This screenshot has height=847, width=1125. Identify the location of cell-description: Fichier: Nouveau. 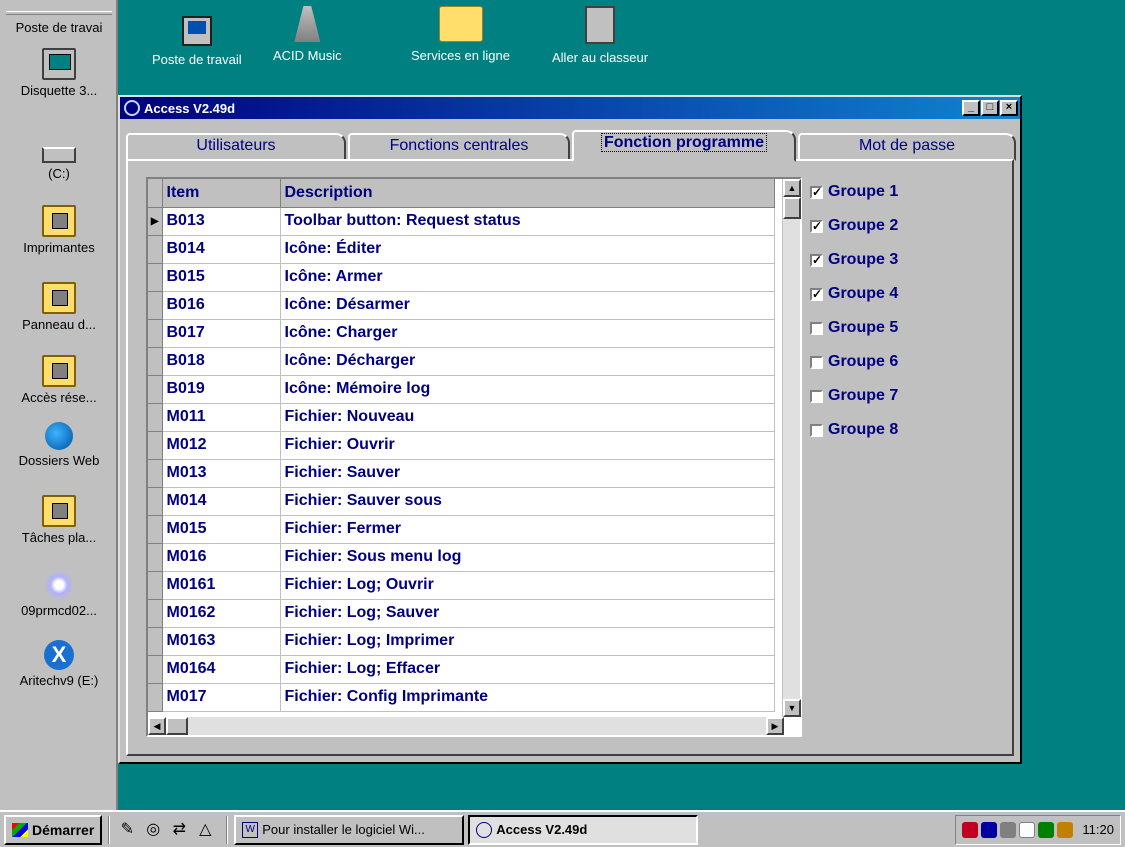
(527, 417).